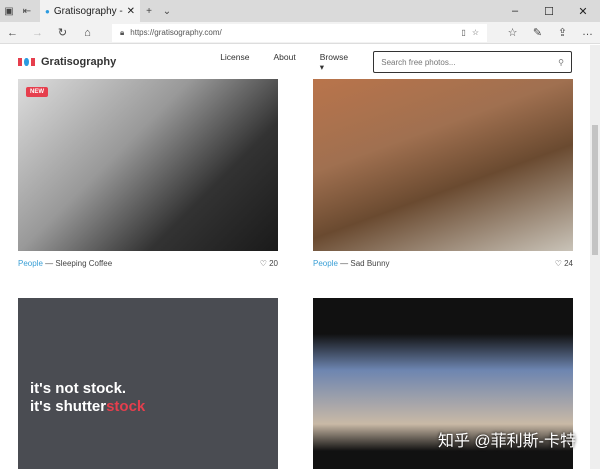 Image resolution: width=600 pixels, height=469 pixels. Describe the element at coordinates (122, 32) in the screenshot. I see `lock-icon: 🔒︎` at that location.